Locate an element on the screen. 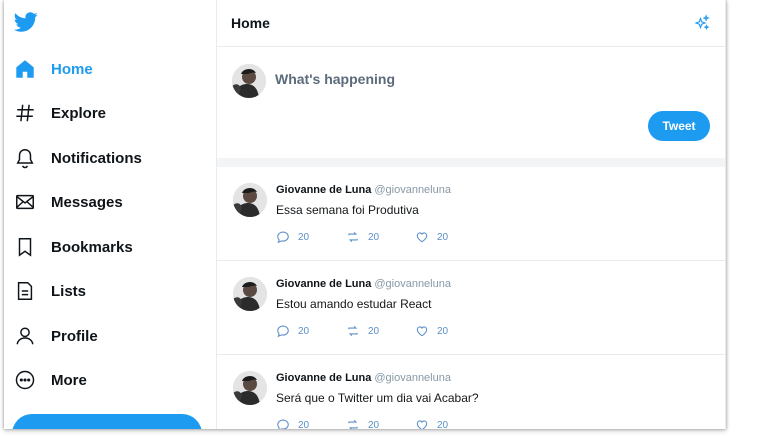 Image resolution: width=760 pixels, height=436 pixels. sidebar-item-explore: Explore is located at coordinates (59, 113).